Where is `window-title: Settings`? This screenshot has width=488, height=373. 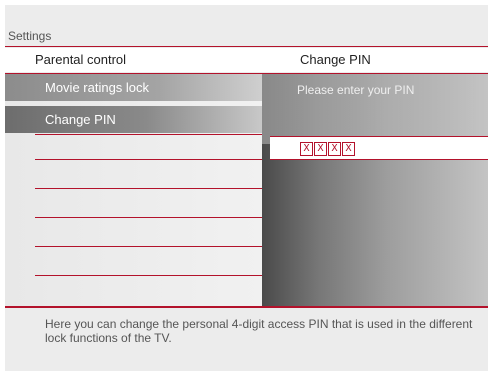
window-title: Settings is located at coordinates (30, 36).